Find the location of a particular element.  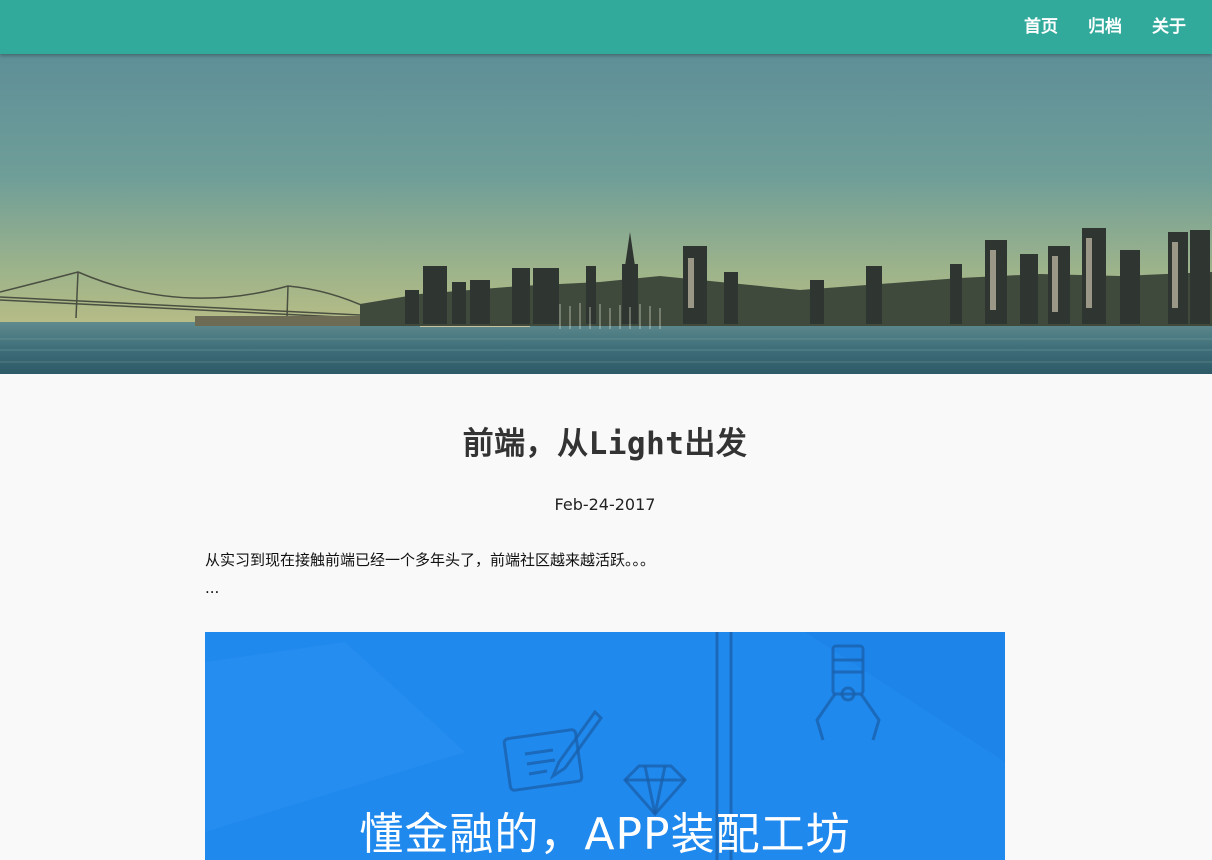

main-nav: 首页 归档 关于 is located at coordinates (1105, 24).